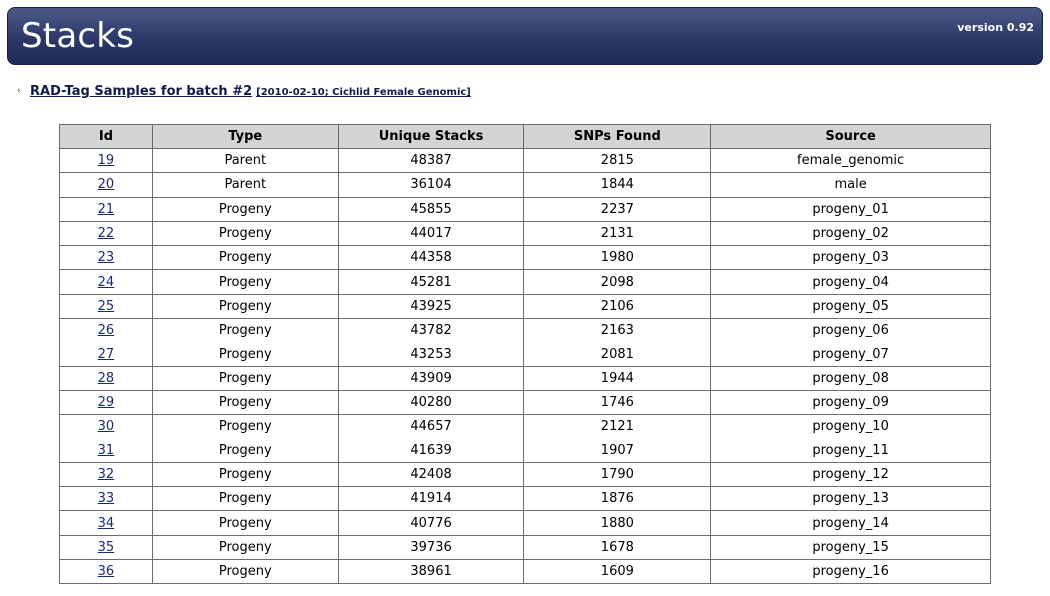 The width and height of the screenshot is (1050, 596). Describe the element at coordinates (106, 136) in the screenshot. I see `column-header-id: Id` at that location.